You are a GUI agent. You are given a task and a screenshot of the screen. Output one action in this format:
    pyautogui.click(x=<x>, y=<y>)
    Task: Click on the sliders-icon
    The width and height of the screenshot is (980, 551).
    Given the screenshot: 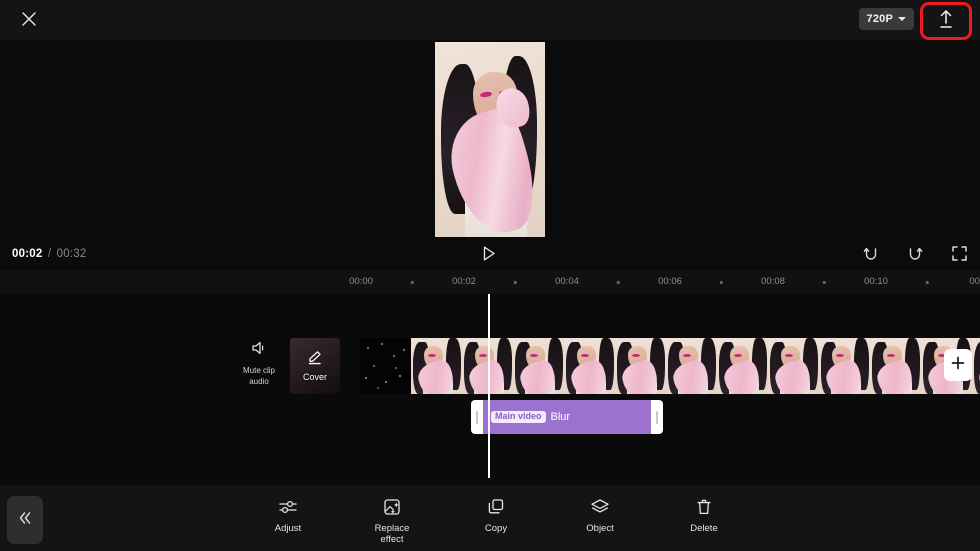 What is the action you would take?
    pyautogui.click(x=288, y=507)
    